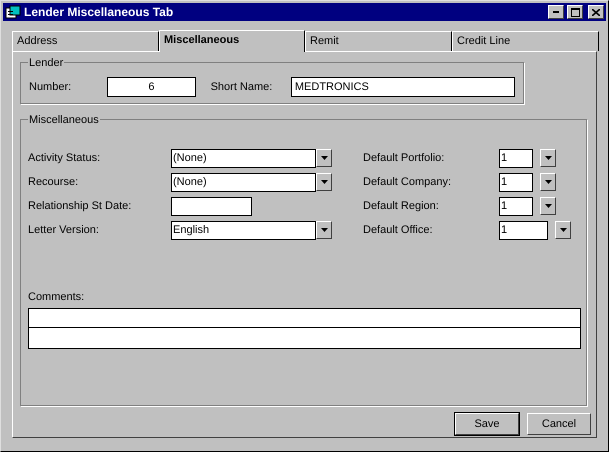  Describe the element at coordinates (243, 230) in the screenshot. I see `dropdown-field: English` at that location.